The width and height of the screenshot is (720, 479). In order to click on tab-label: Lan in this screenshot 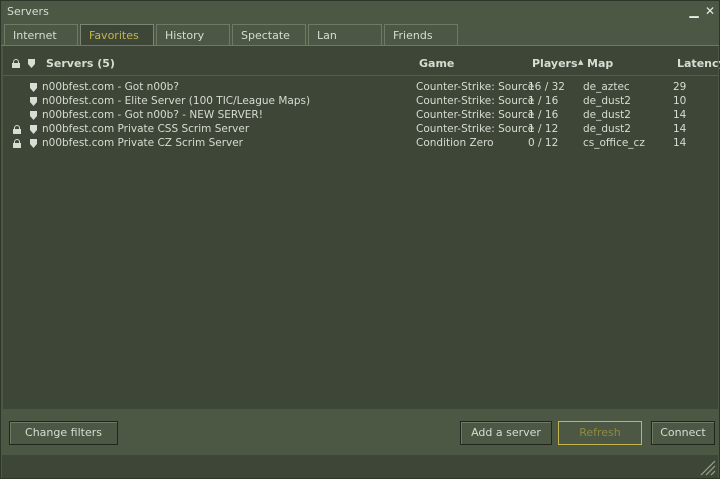, I will do `click(327, 35)`.